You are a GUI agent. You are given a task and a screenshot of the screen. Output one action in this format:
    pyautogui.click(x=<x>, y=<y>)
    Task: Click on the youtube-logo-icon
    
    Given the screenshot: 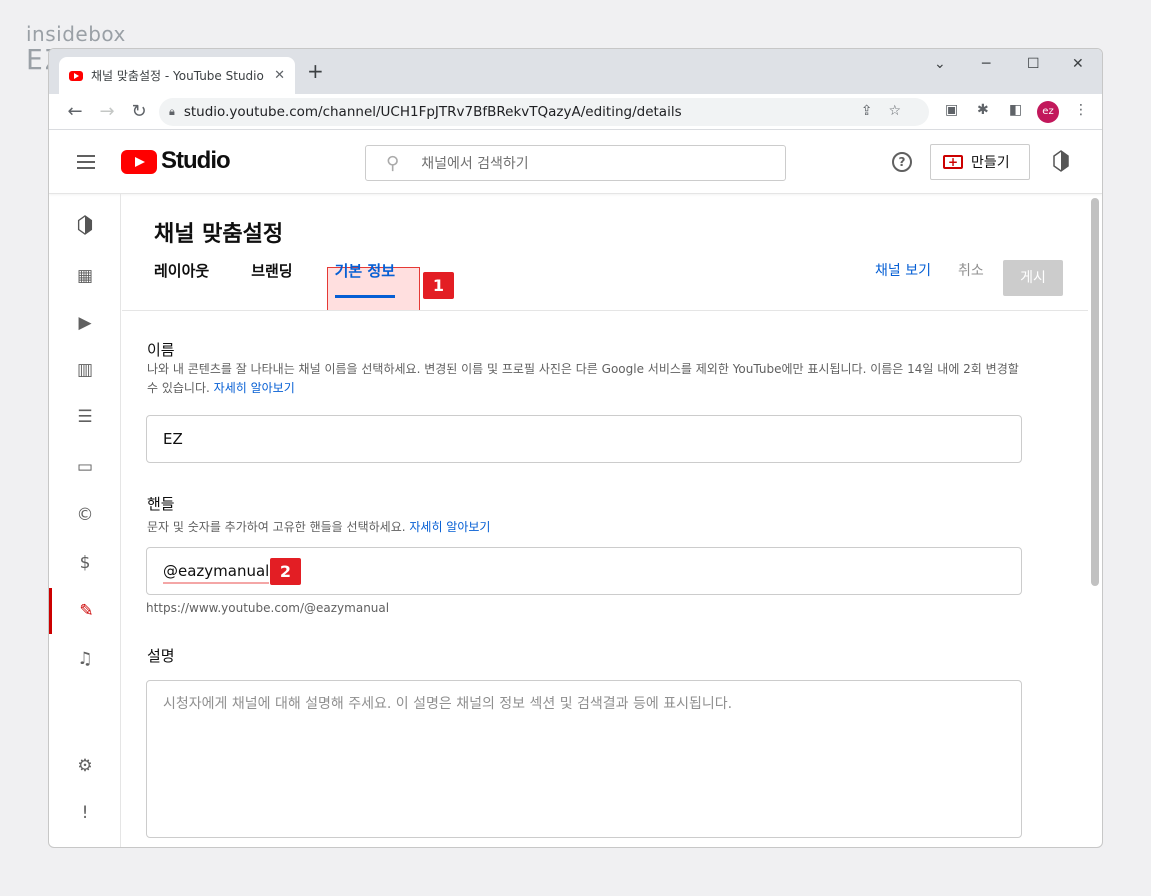 What is the action you would take?
    pyautogui.click(x=139, y=162)
    